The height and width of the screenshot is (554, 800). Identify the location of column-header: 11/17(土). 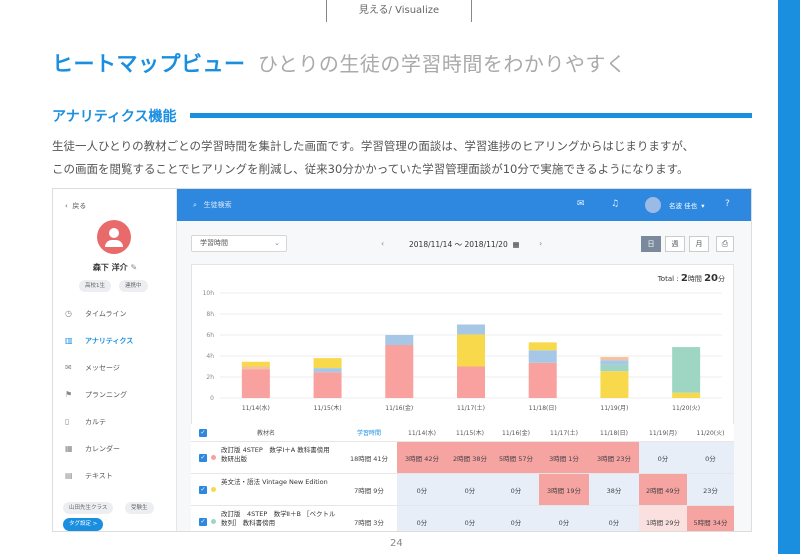
(564, 432).